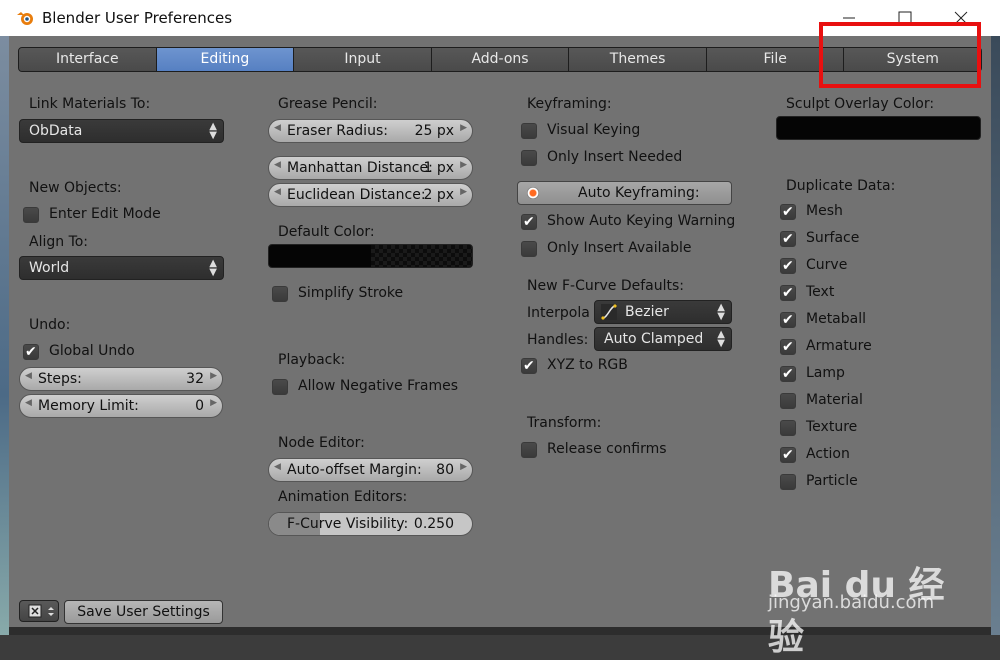 The height and width of the screenshot is (660, 1000). I want to click on memory-limit-label: Memory Limit:, so click(88, 406).